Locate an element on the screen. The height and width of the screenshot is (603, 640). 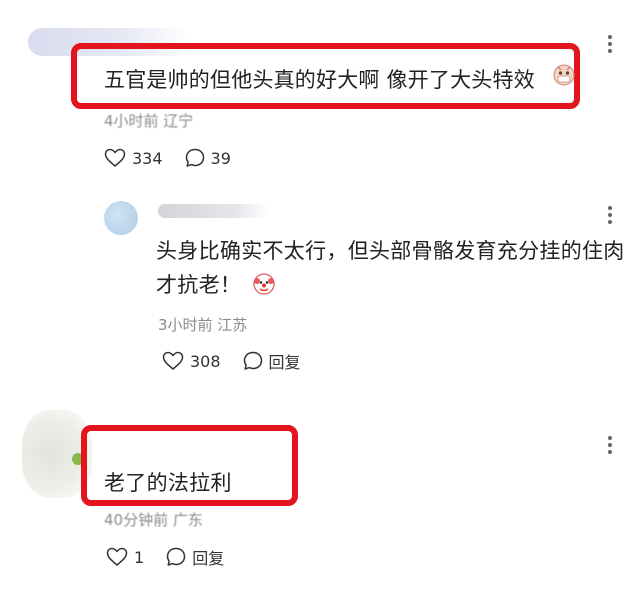
face-with-mask-emoji is located at coordinates (564, 77).